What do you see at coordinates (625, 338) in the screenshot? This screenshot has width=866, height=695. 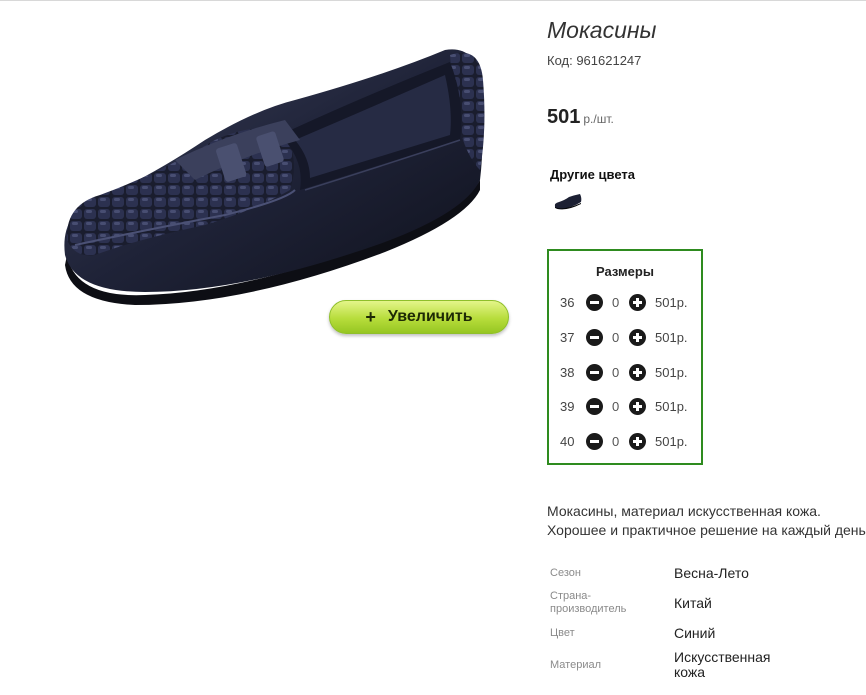 I see `size-row: 37 0 501р.` at bounding box center [625, 338].